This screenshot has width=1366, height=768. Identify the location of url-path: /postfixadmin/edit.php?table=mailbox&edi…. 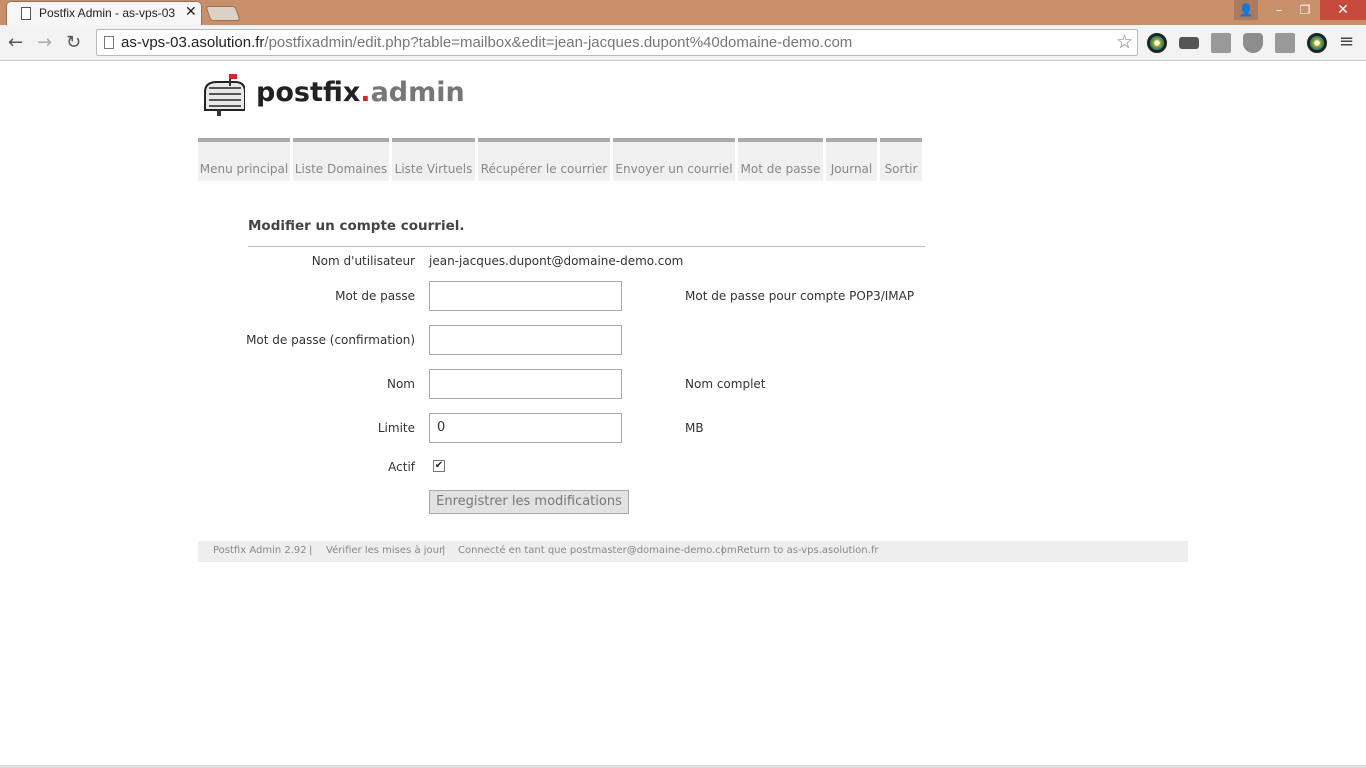
(558, 42).